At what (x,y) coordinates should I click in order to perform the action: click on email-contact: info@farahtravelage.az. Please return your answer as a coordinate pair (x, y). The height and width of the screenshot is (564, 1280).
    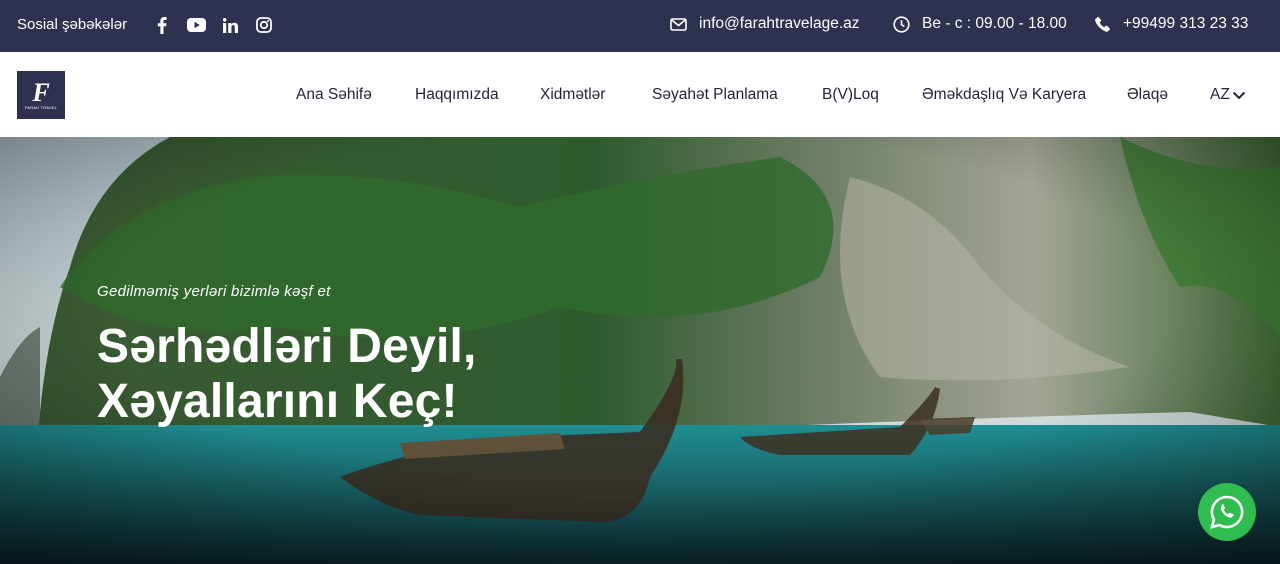
    Looking at the image, I should click on (765, 24).